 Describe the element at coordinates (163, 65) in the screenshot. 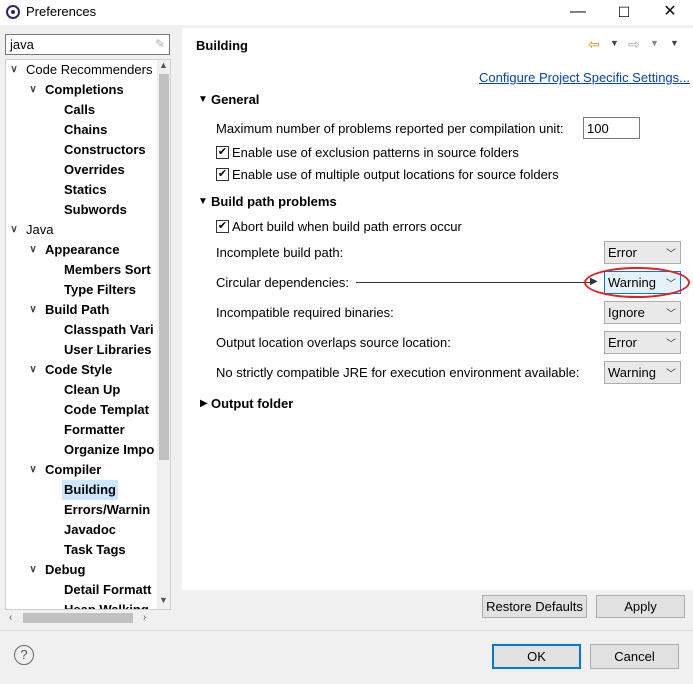

I see `scroll-up-icon: ▲` at that location.